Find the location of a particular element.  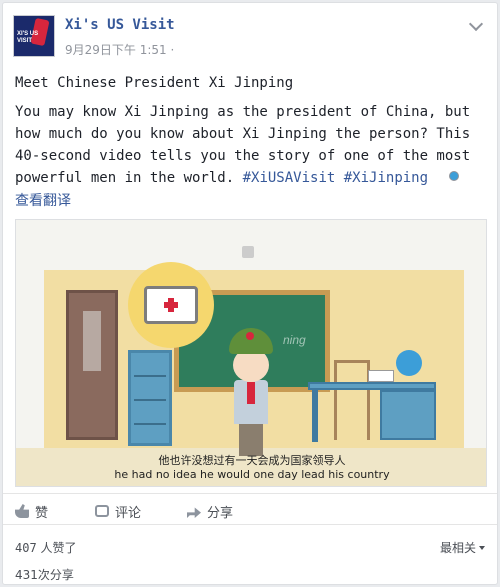

desk-leg is located at coordinates (315, 416).